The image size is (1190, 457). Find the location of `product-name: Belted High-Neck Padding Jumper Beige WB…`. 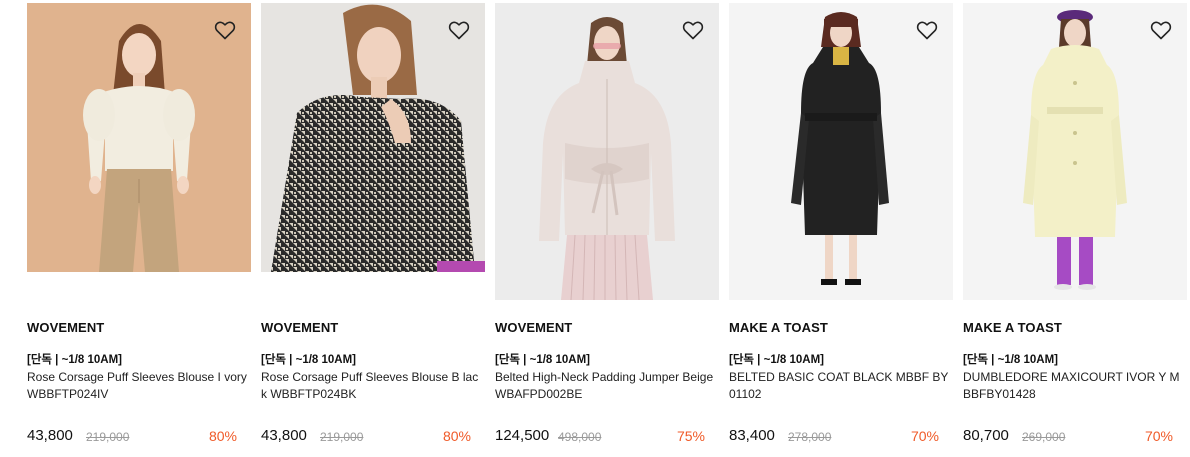

product-name: Belted High-Neck Padding Jumper Beige WB… is located at coordinates (605, 386).